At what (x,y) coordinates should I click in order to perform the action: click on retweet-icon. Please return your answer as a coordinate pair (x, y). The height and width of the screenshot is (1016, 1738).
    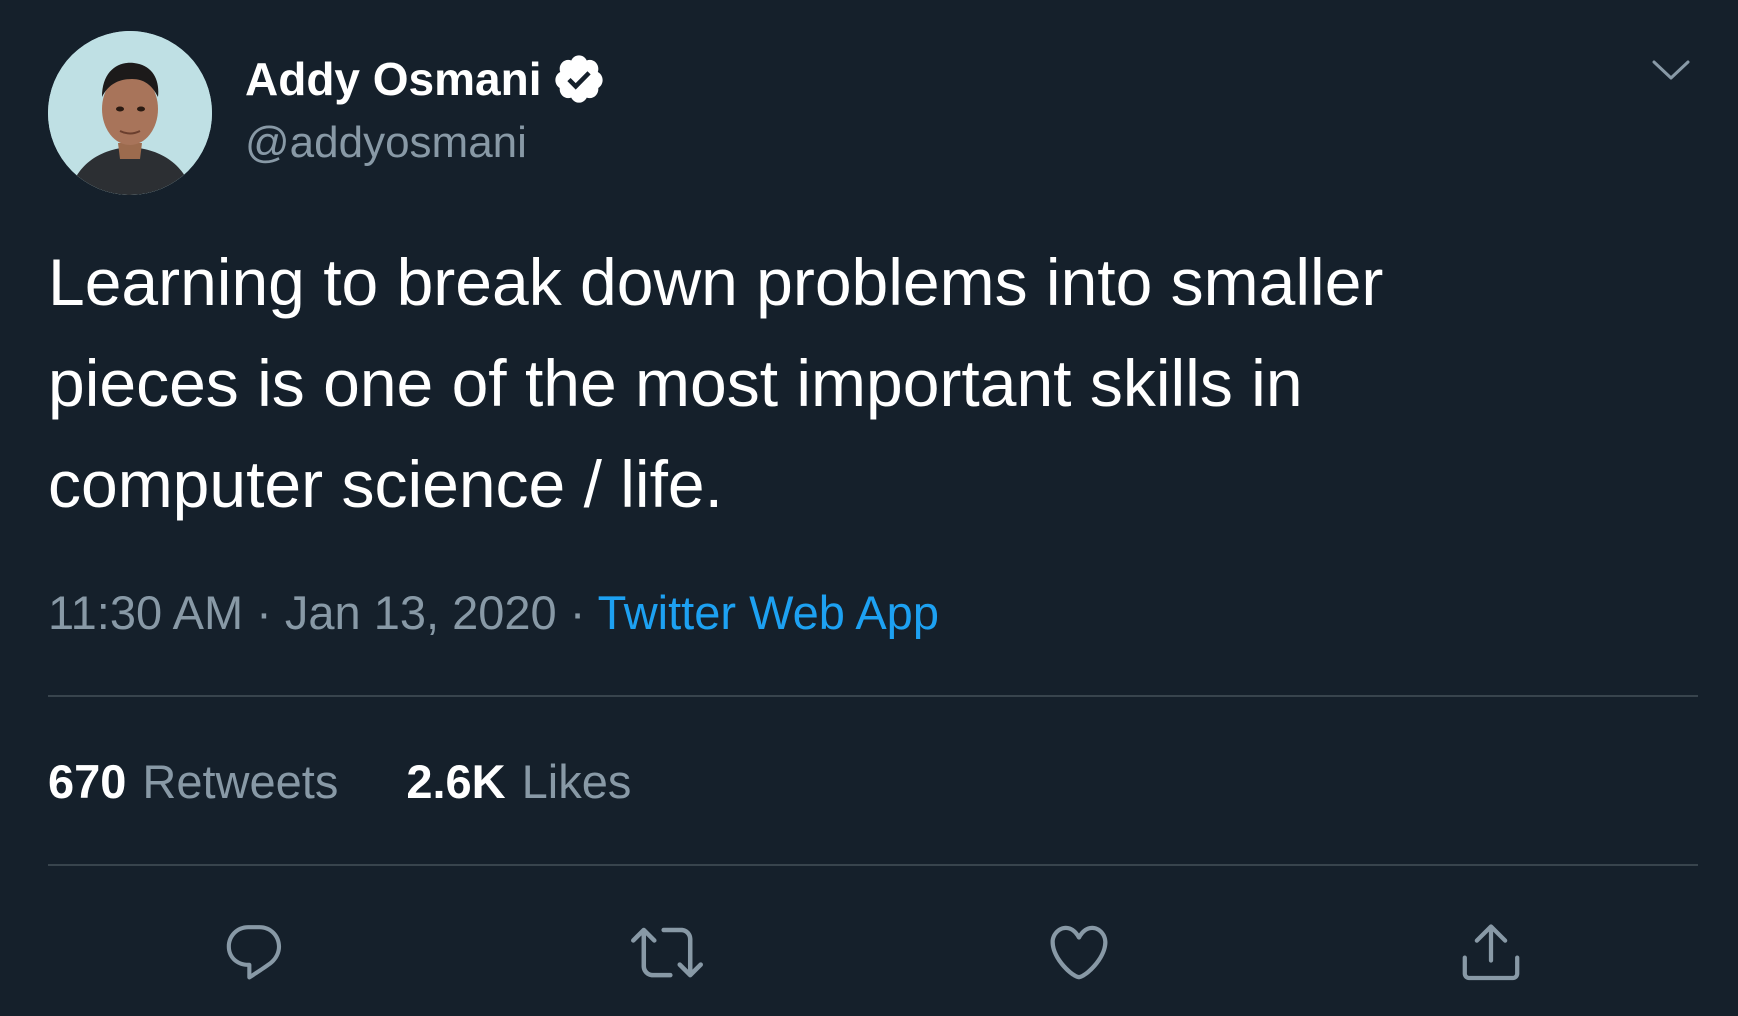
    Looking at the image, I should click on (667, 952).